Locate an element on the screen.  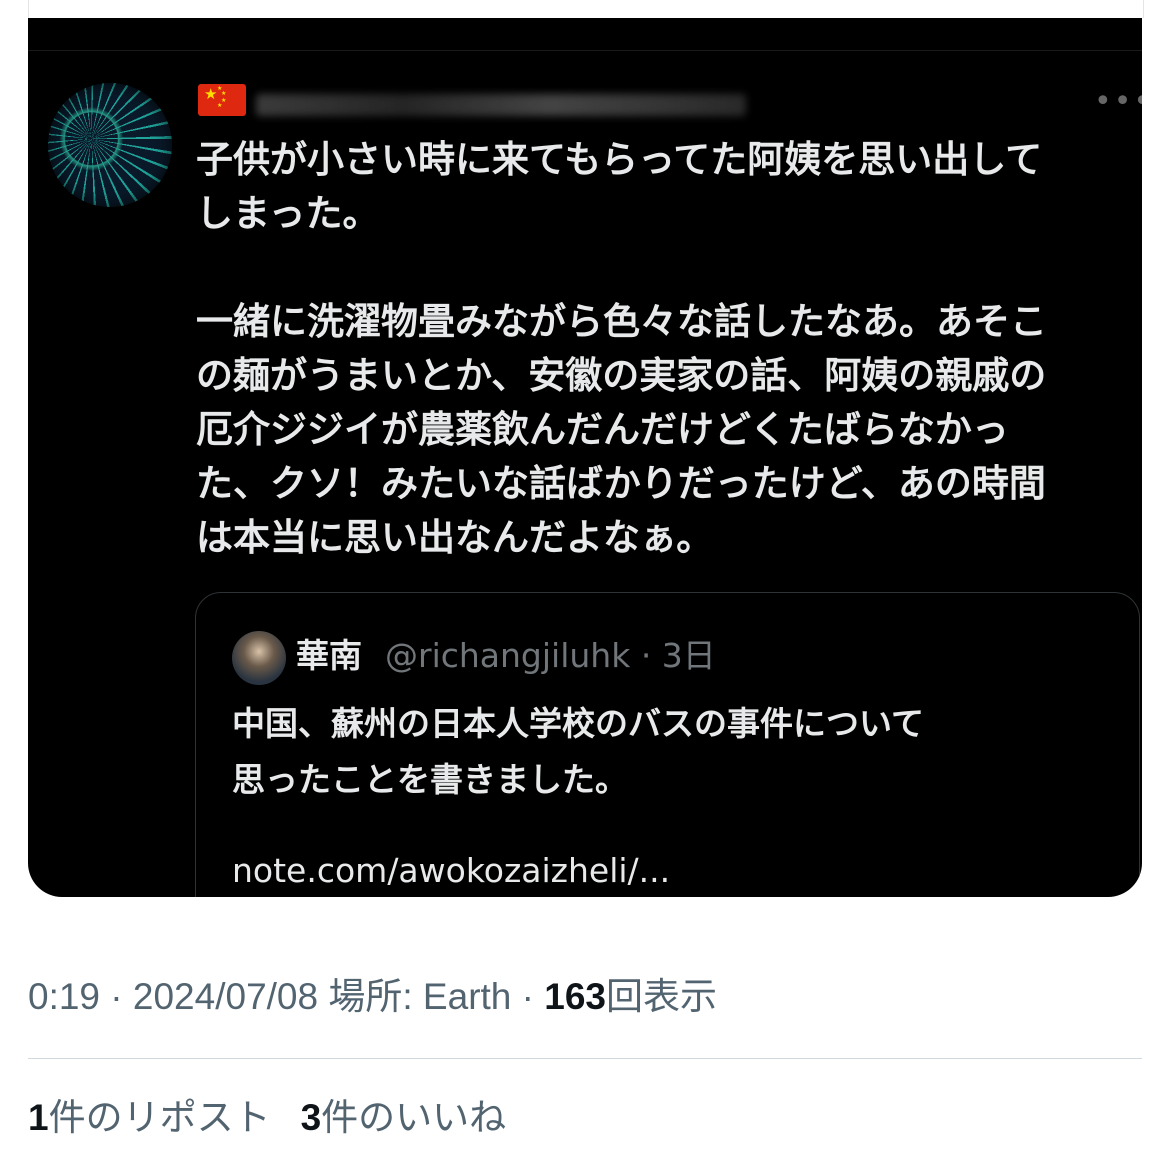
reposts-link: 1件のリポスト is located at coordinates (149, 1117).